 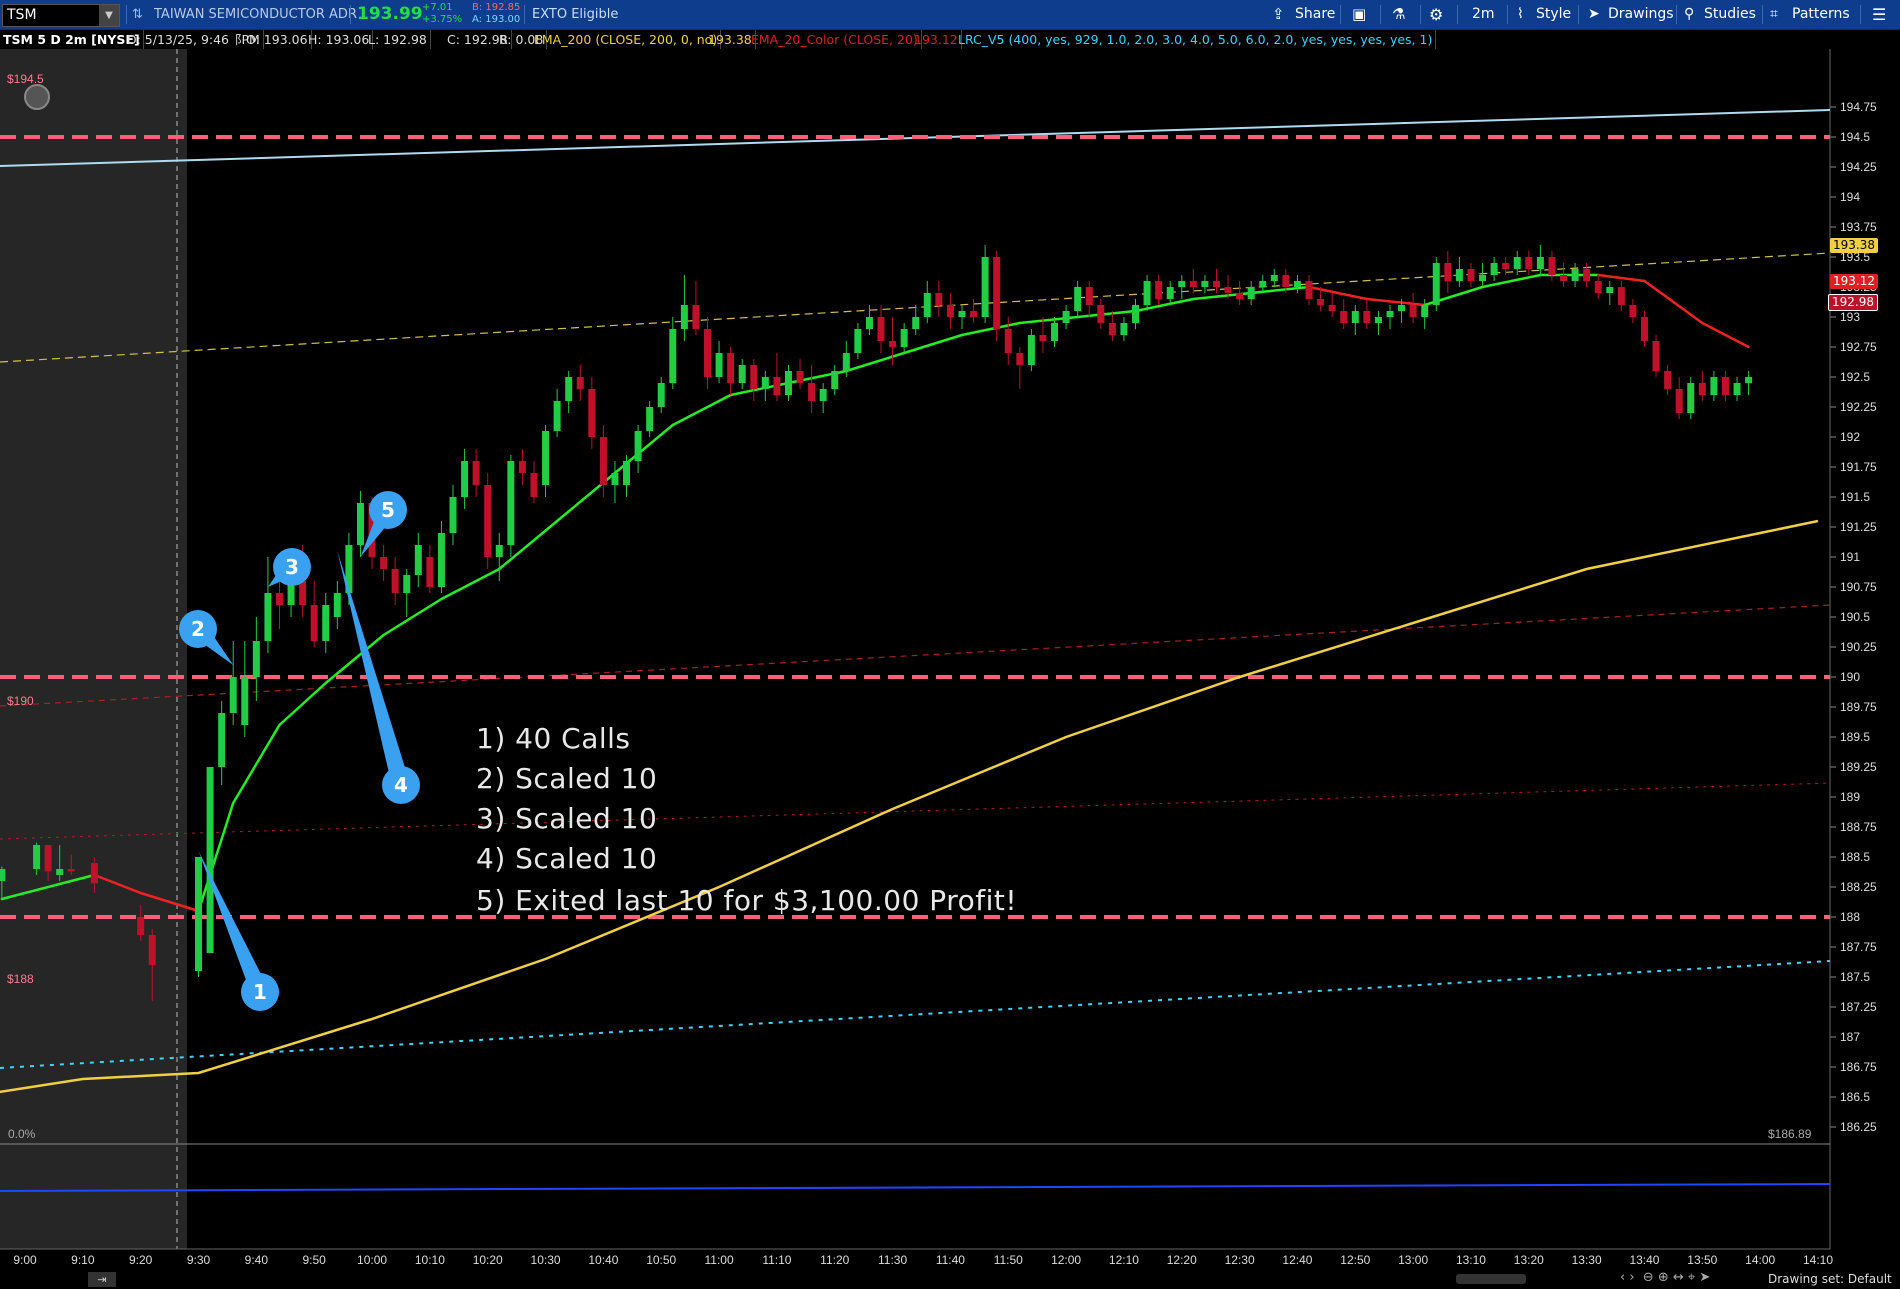 What do you see at coordinates (661, 1260) in the screenshot?
I see `time-tick-label: 10:50` at bounding box center [661, 1260].